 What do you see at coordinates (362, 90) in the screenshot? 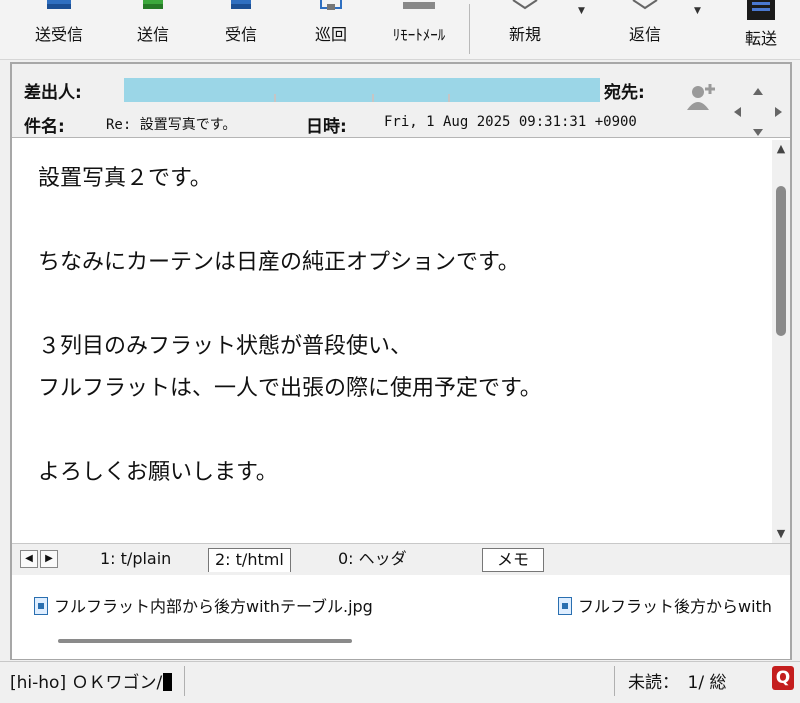
I see `sender-field` at bounding box center [362, 90].